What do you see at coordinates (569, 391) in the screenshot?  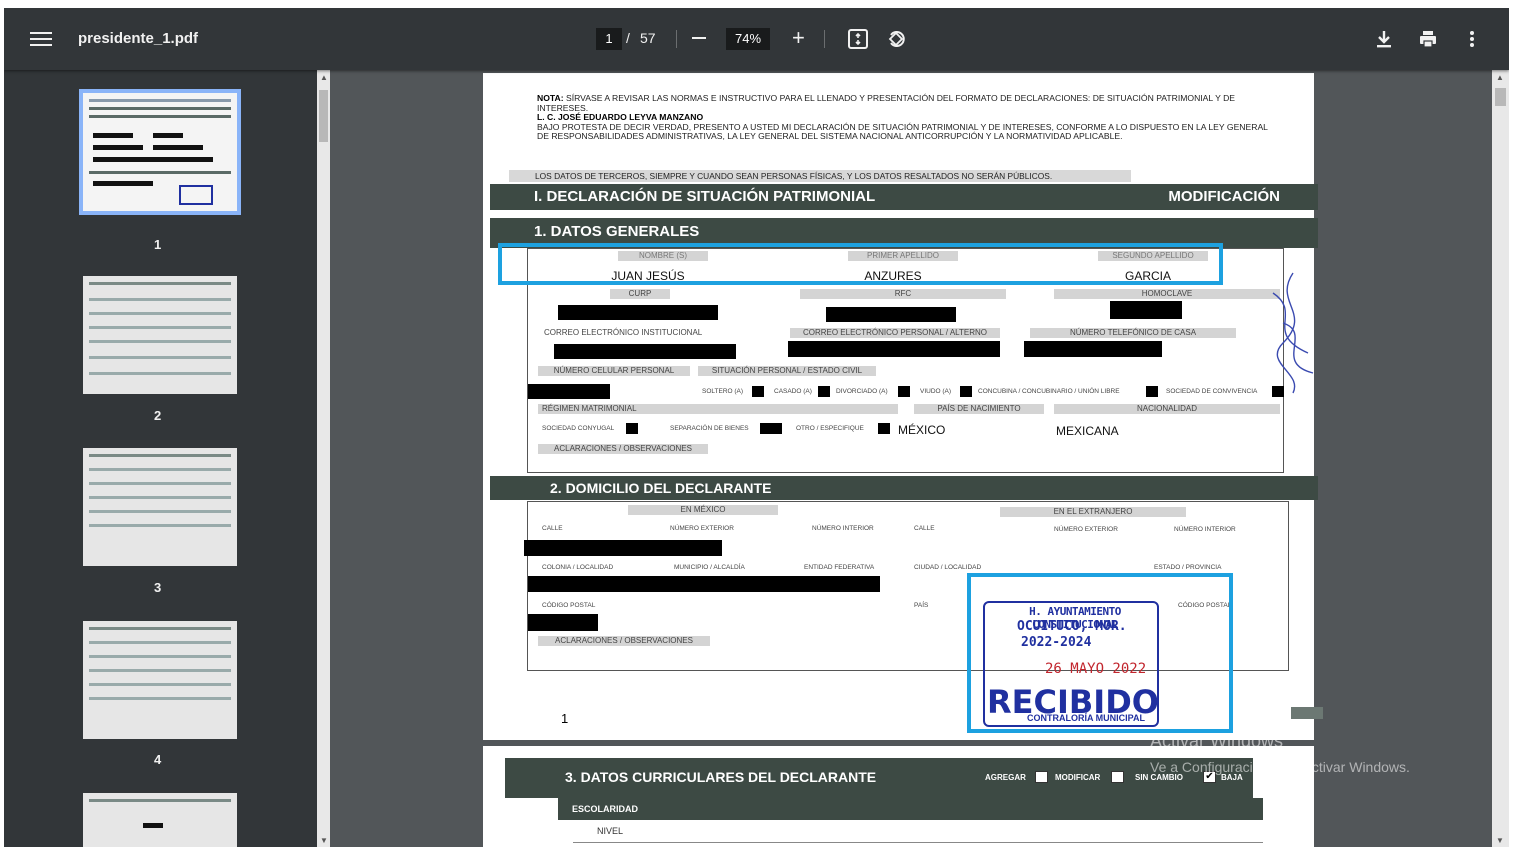 I see `redacted-celular` at bounding box center [569, 391].